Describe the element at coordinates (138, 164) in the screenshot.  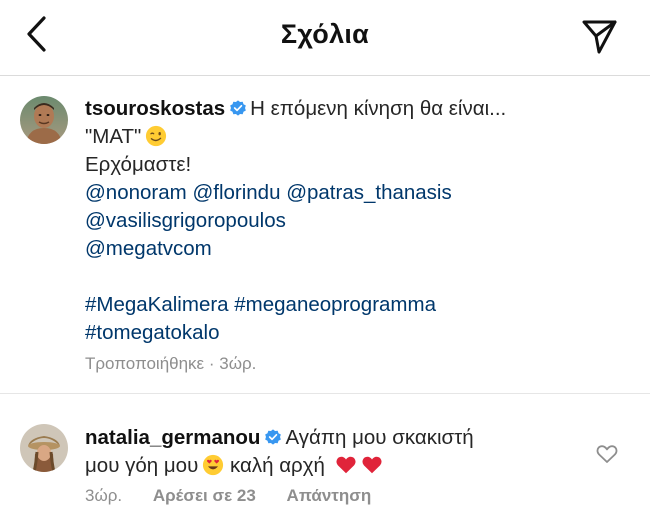
I see `caption-text-line3: Ερχόμαστε!` at that location.